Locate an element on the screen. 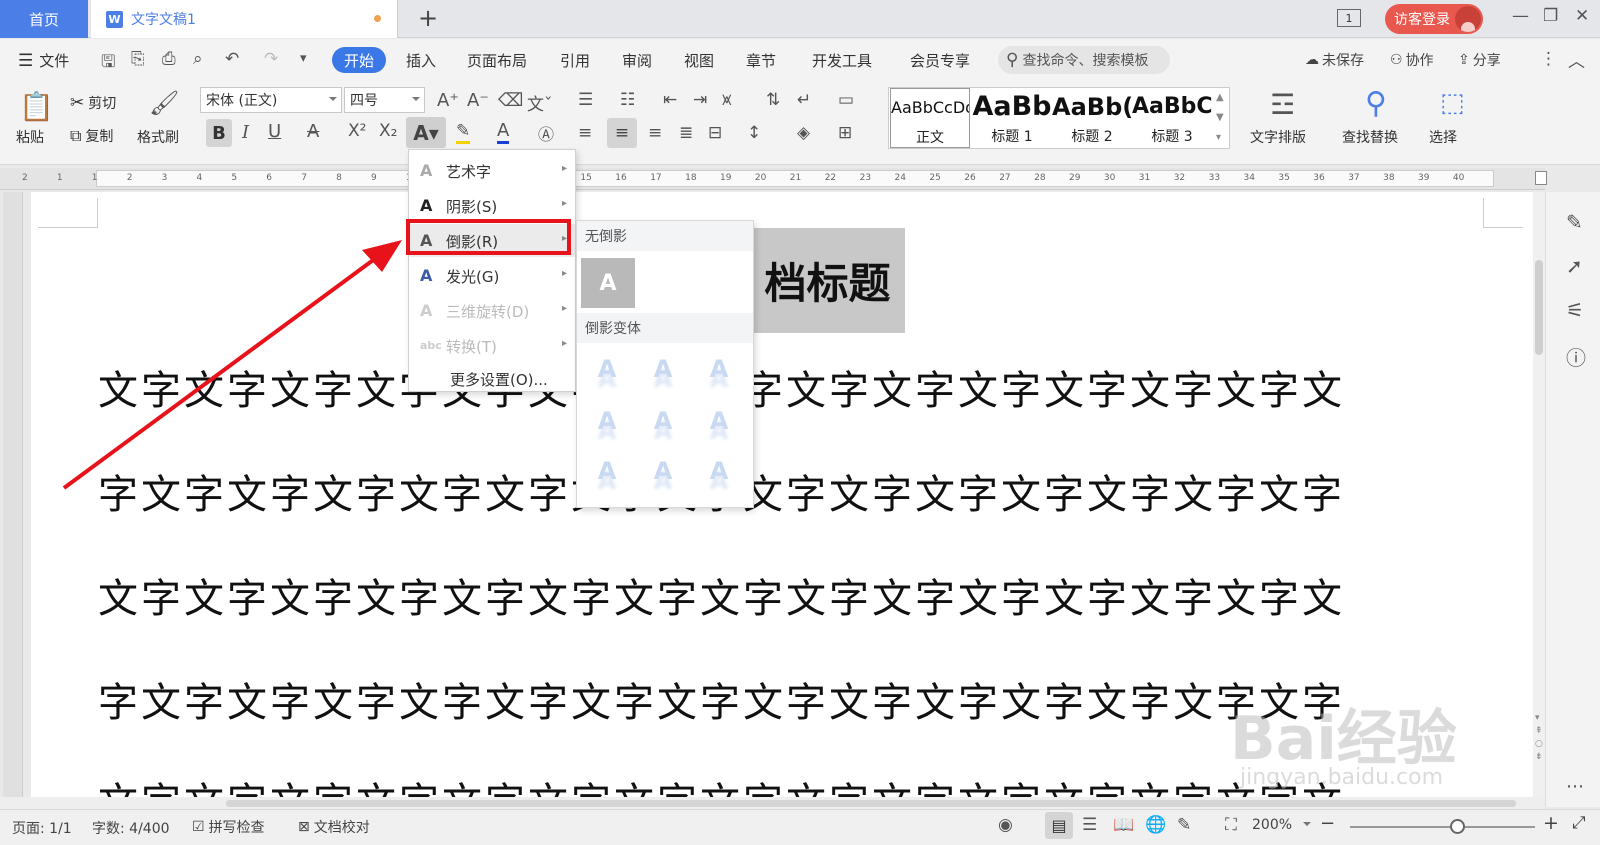 The image size is (1600, 845). watermark-url: jingyan.baidu.com is located at coordinates (1342, 777).